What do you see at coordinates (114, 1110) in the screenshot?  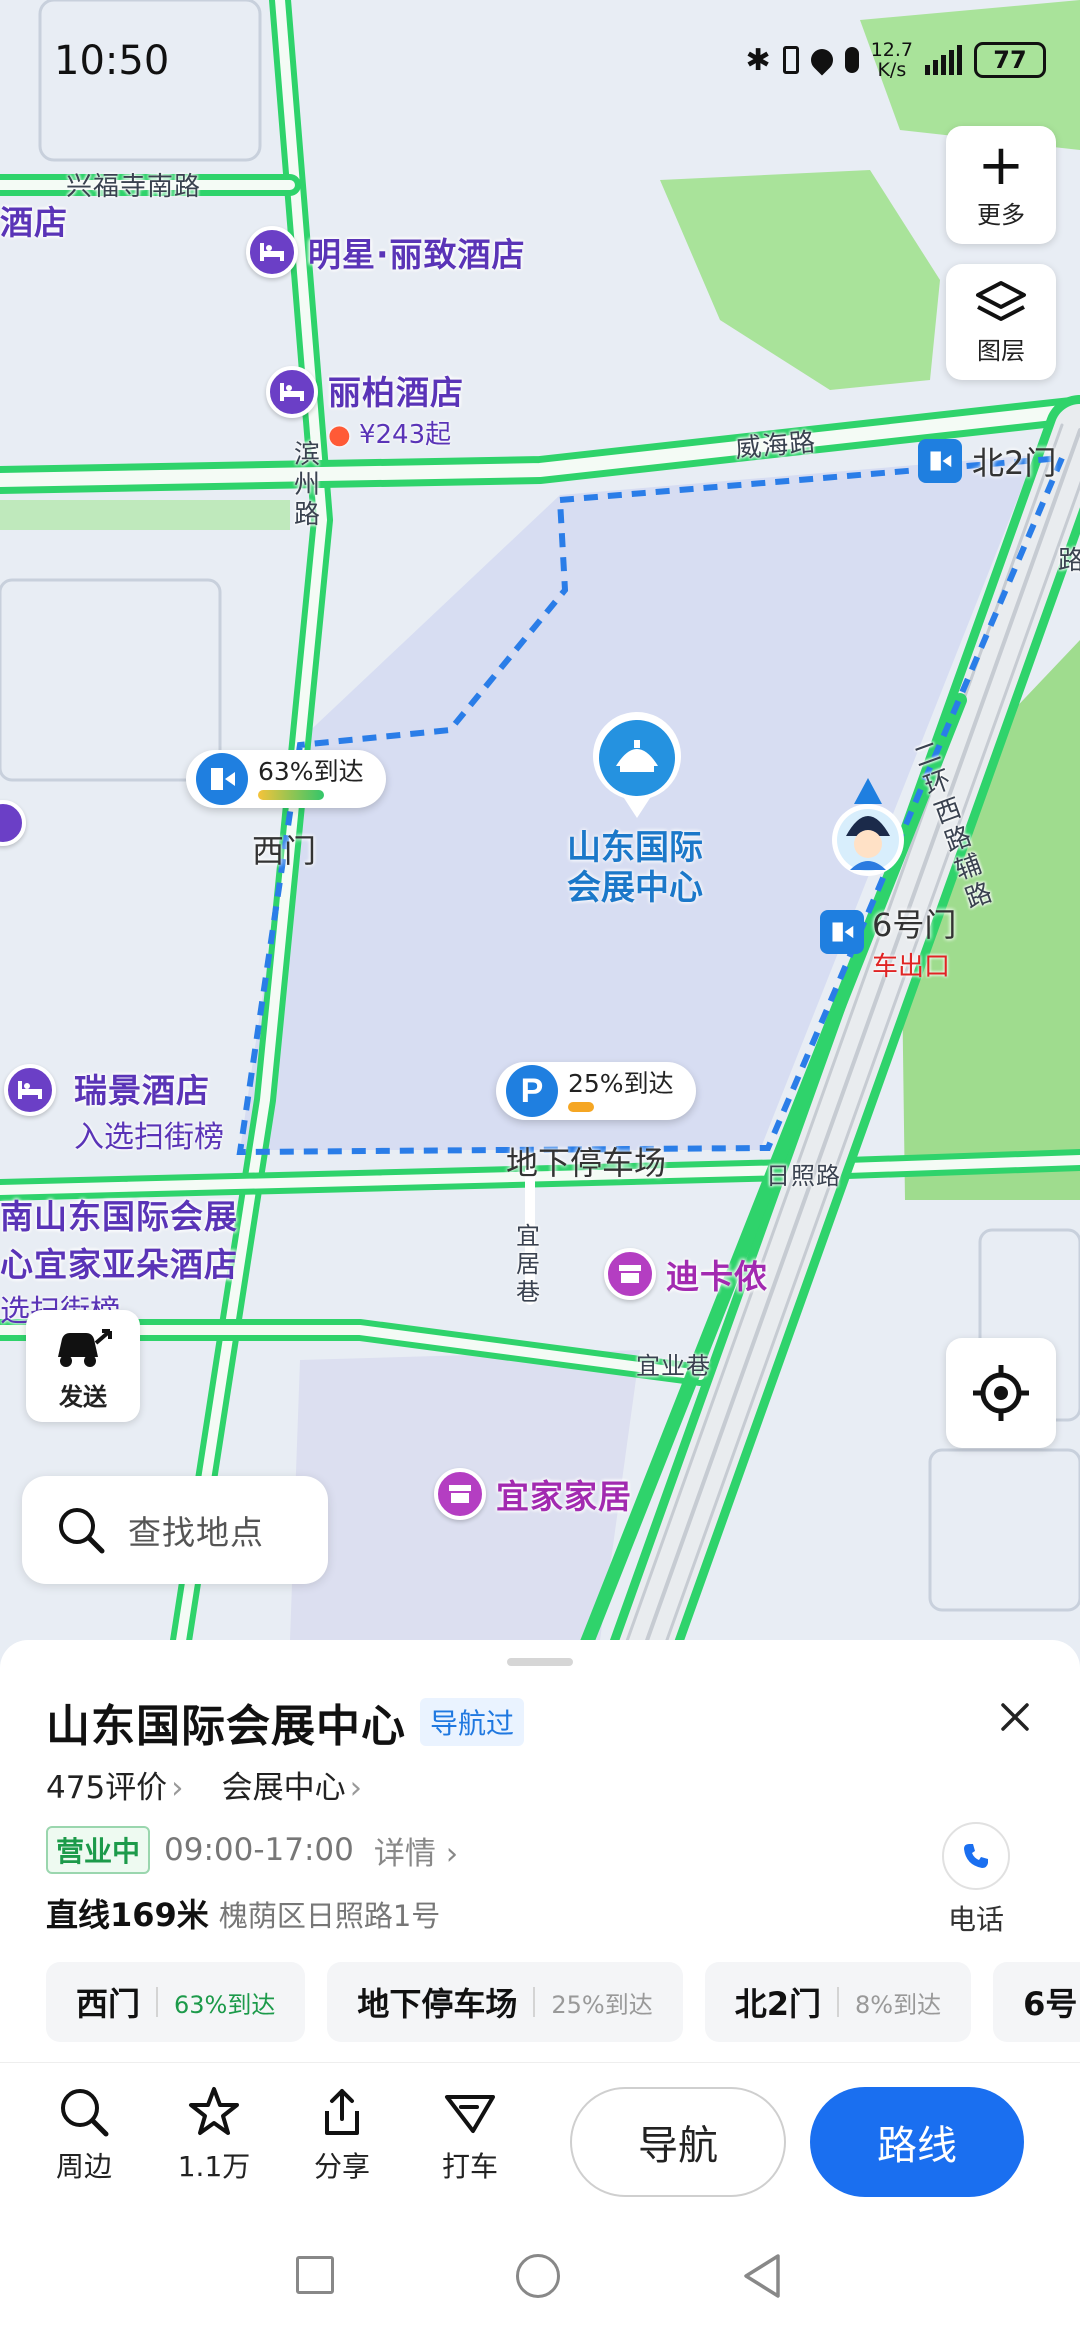 I see `poi-ruijing-hotel: 瑞景酒店 入选扫街榜` at bounding box center [114, 1110].